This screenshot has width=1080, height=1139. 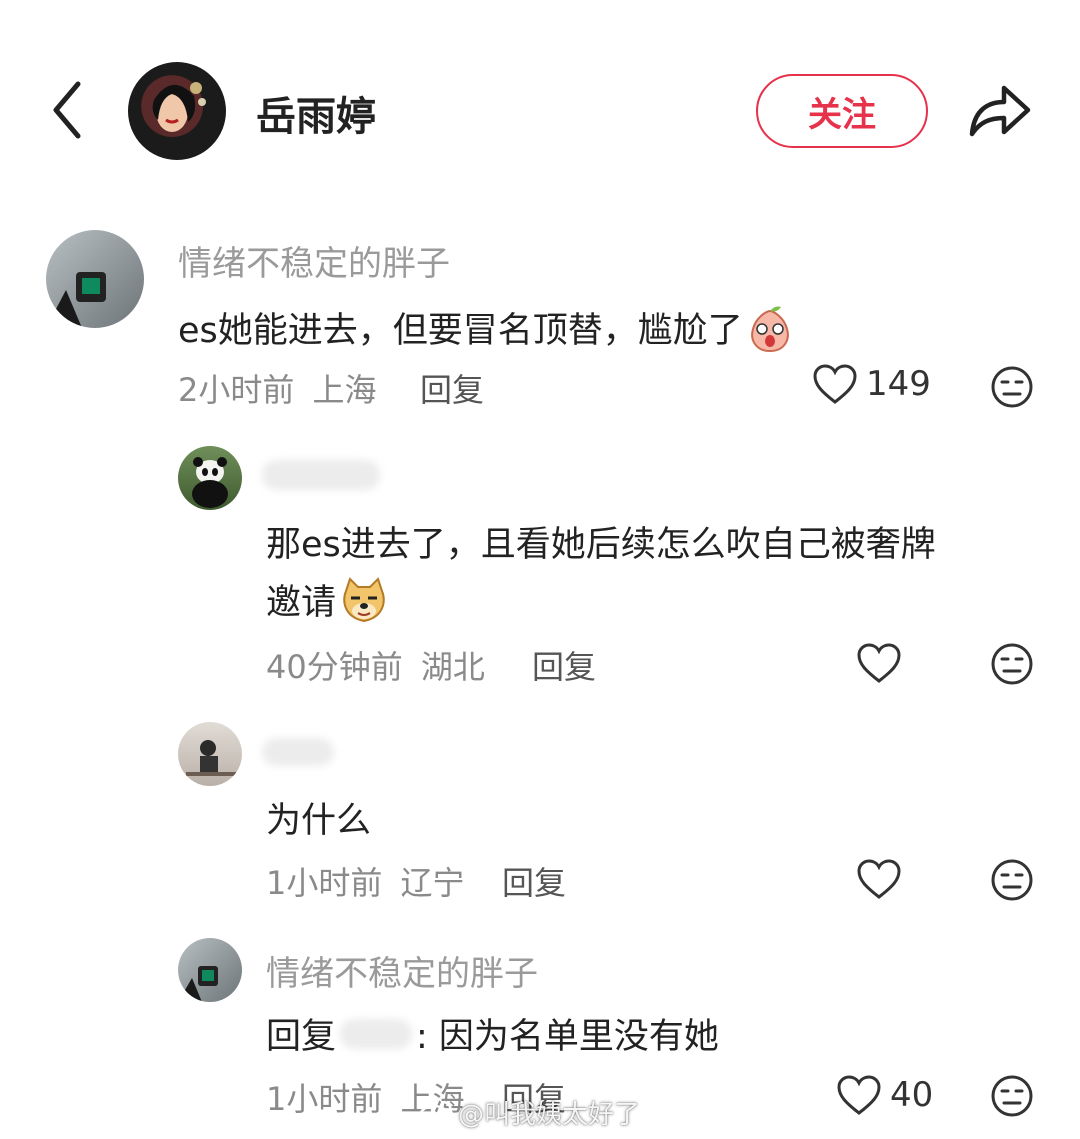 I want to click on reply-meta: 1小时前 辽宁, so click(x=365, y=881).